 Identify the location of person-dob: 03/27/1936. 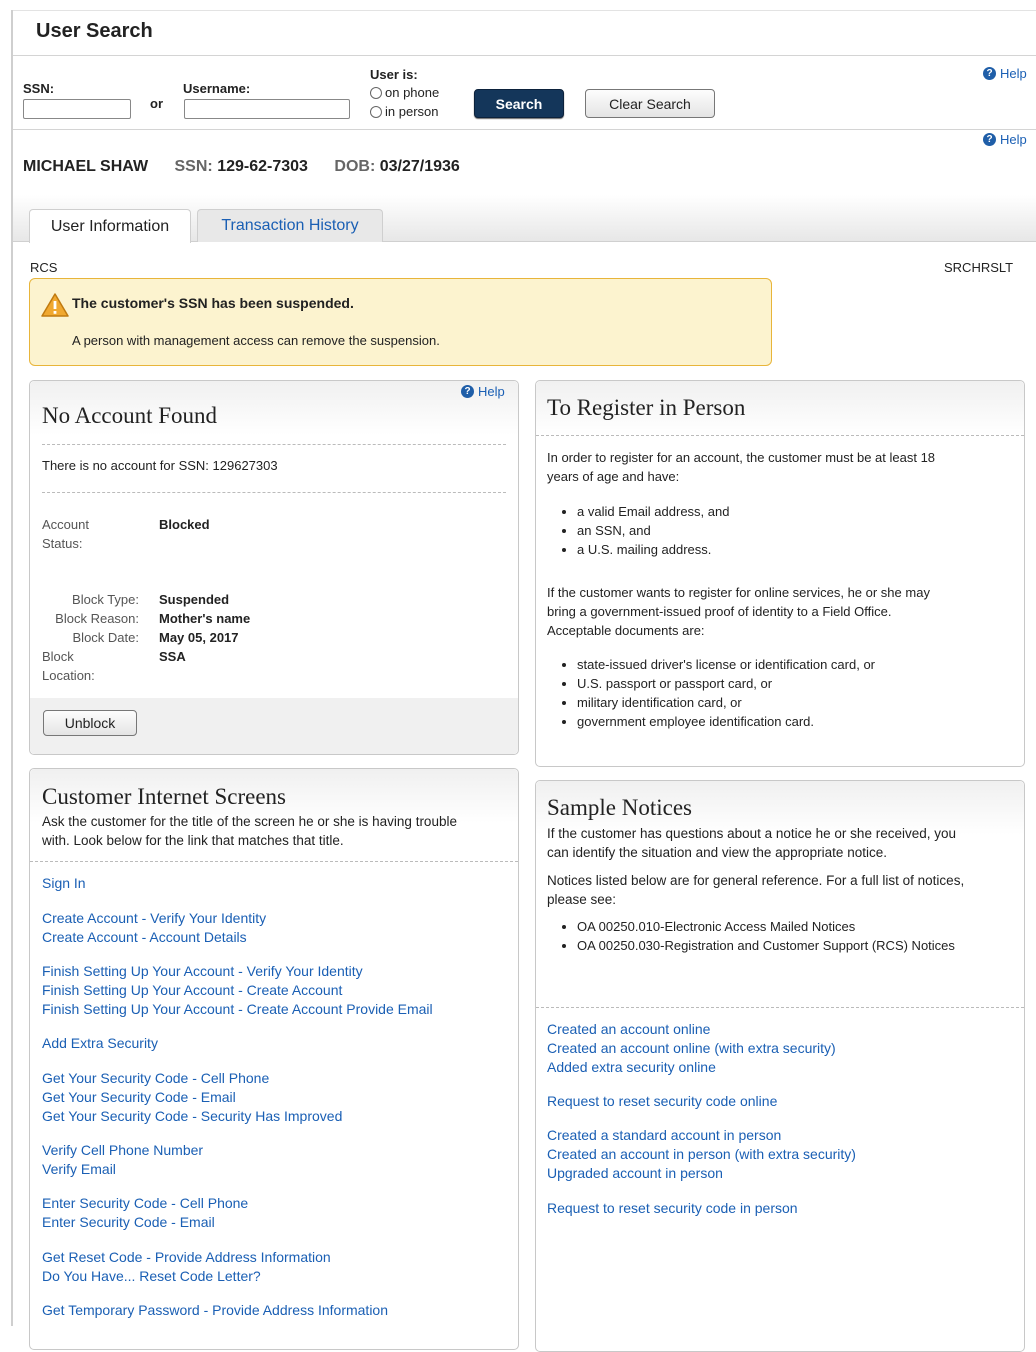
(419, 166).